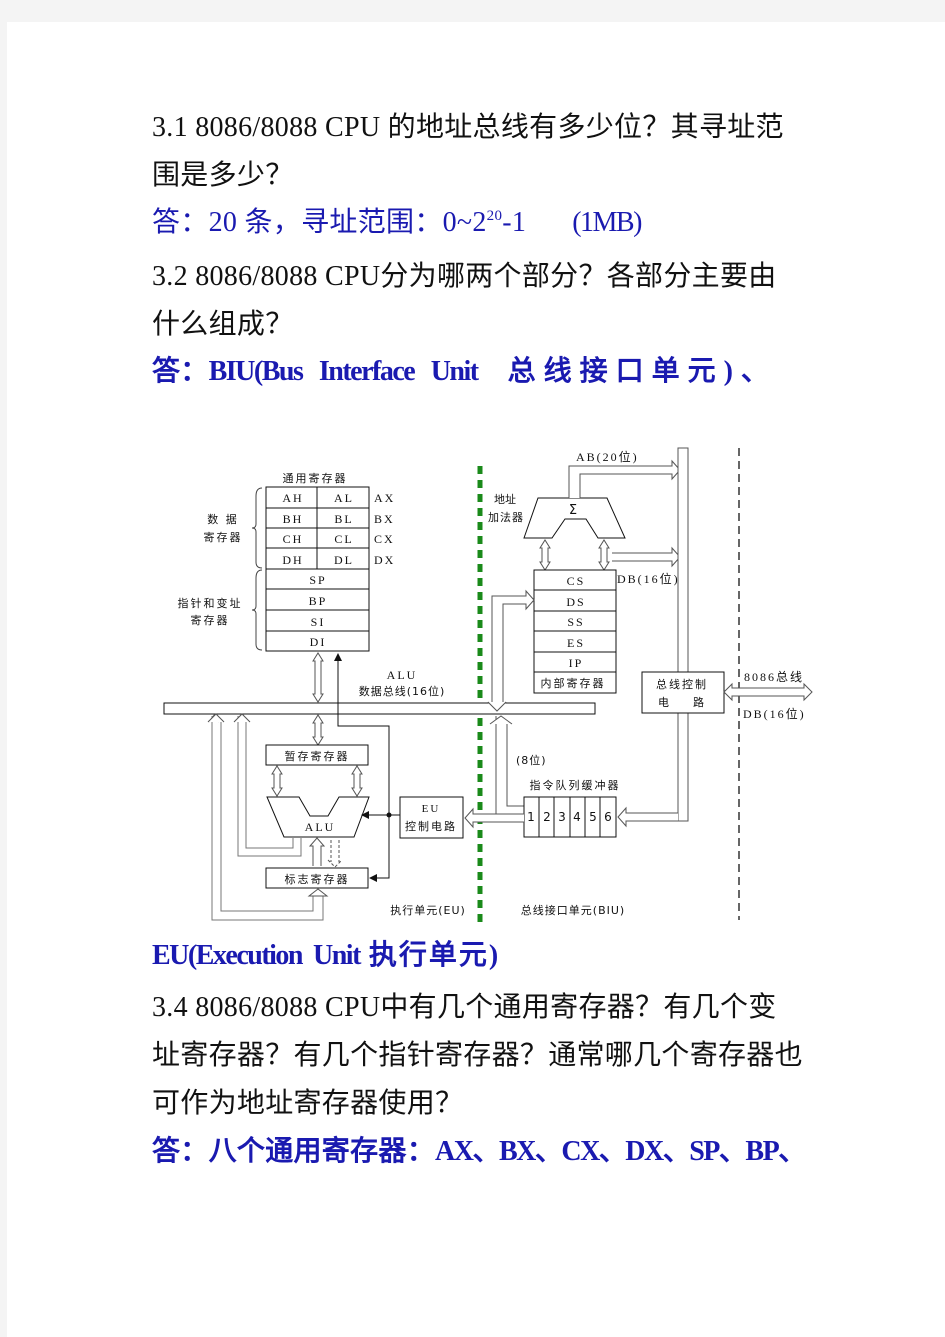 Image resolution: width=945 pixels, height=1337 pixels. I want to click on answer-3-4-registers: AX、BX、CX、DX、SP、BP、, so click(620, 1151).